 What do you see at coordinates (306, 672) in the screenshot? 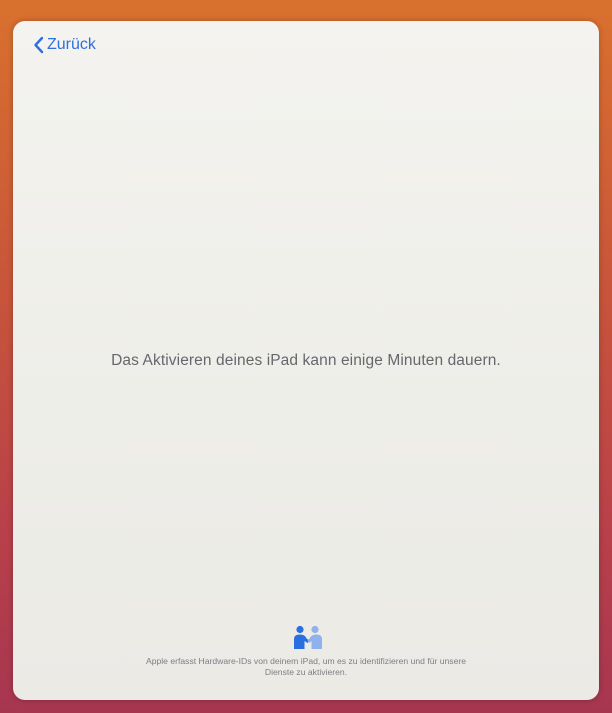
I see `privacy-notice-line2: Dienste zu aktivieren.` at bounding box center [306, 672].